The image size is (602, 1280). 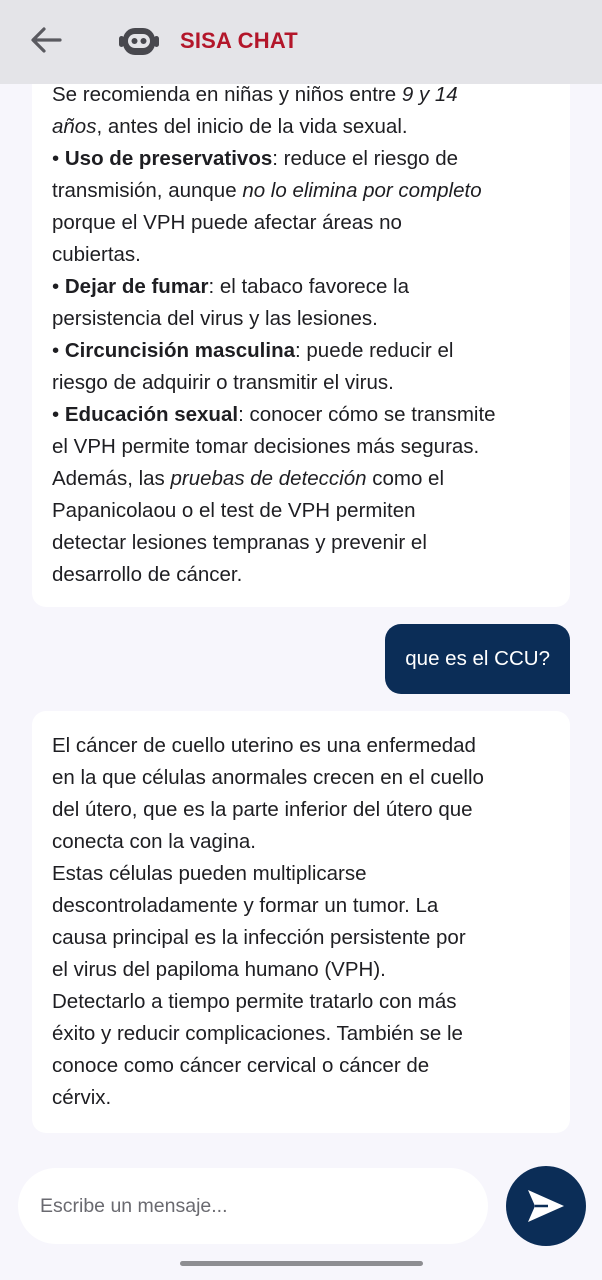 I want to click on italic-text: años, so click(x=74, y=126).